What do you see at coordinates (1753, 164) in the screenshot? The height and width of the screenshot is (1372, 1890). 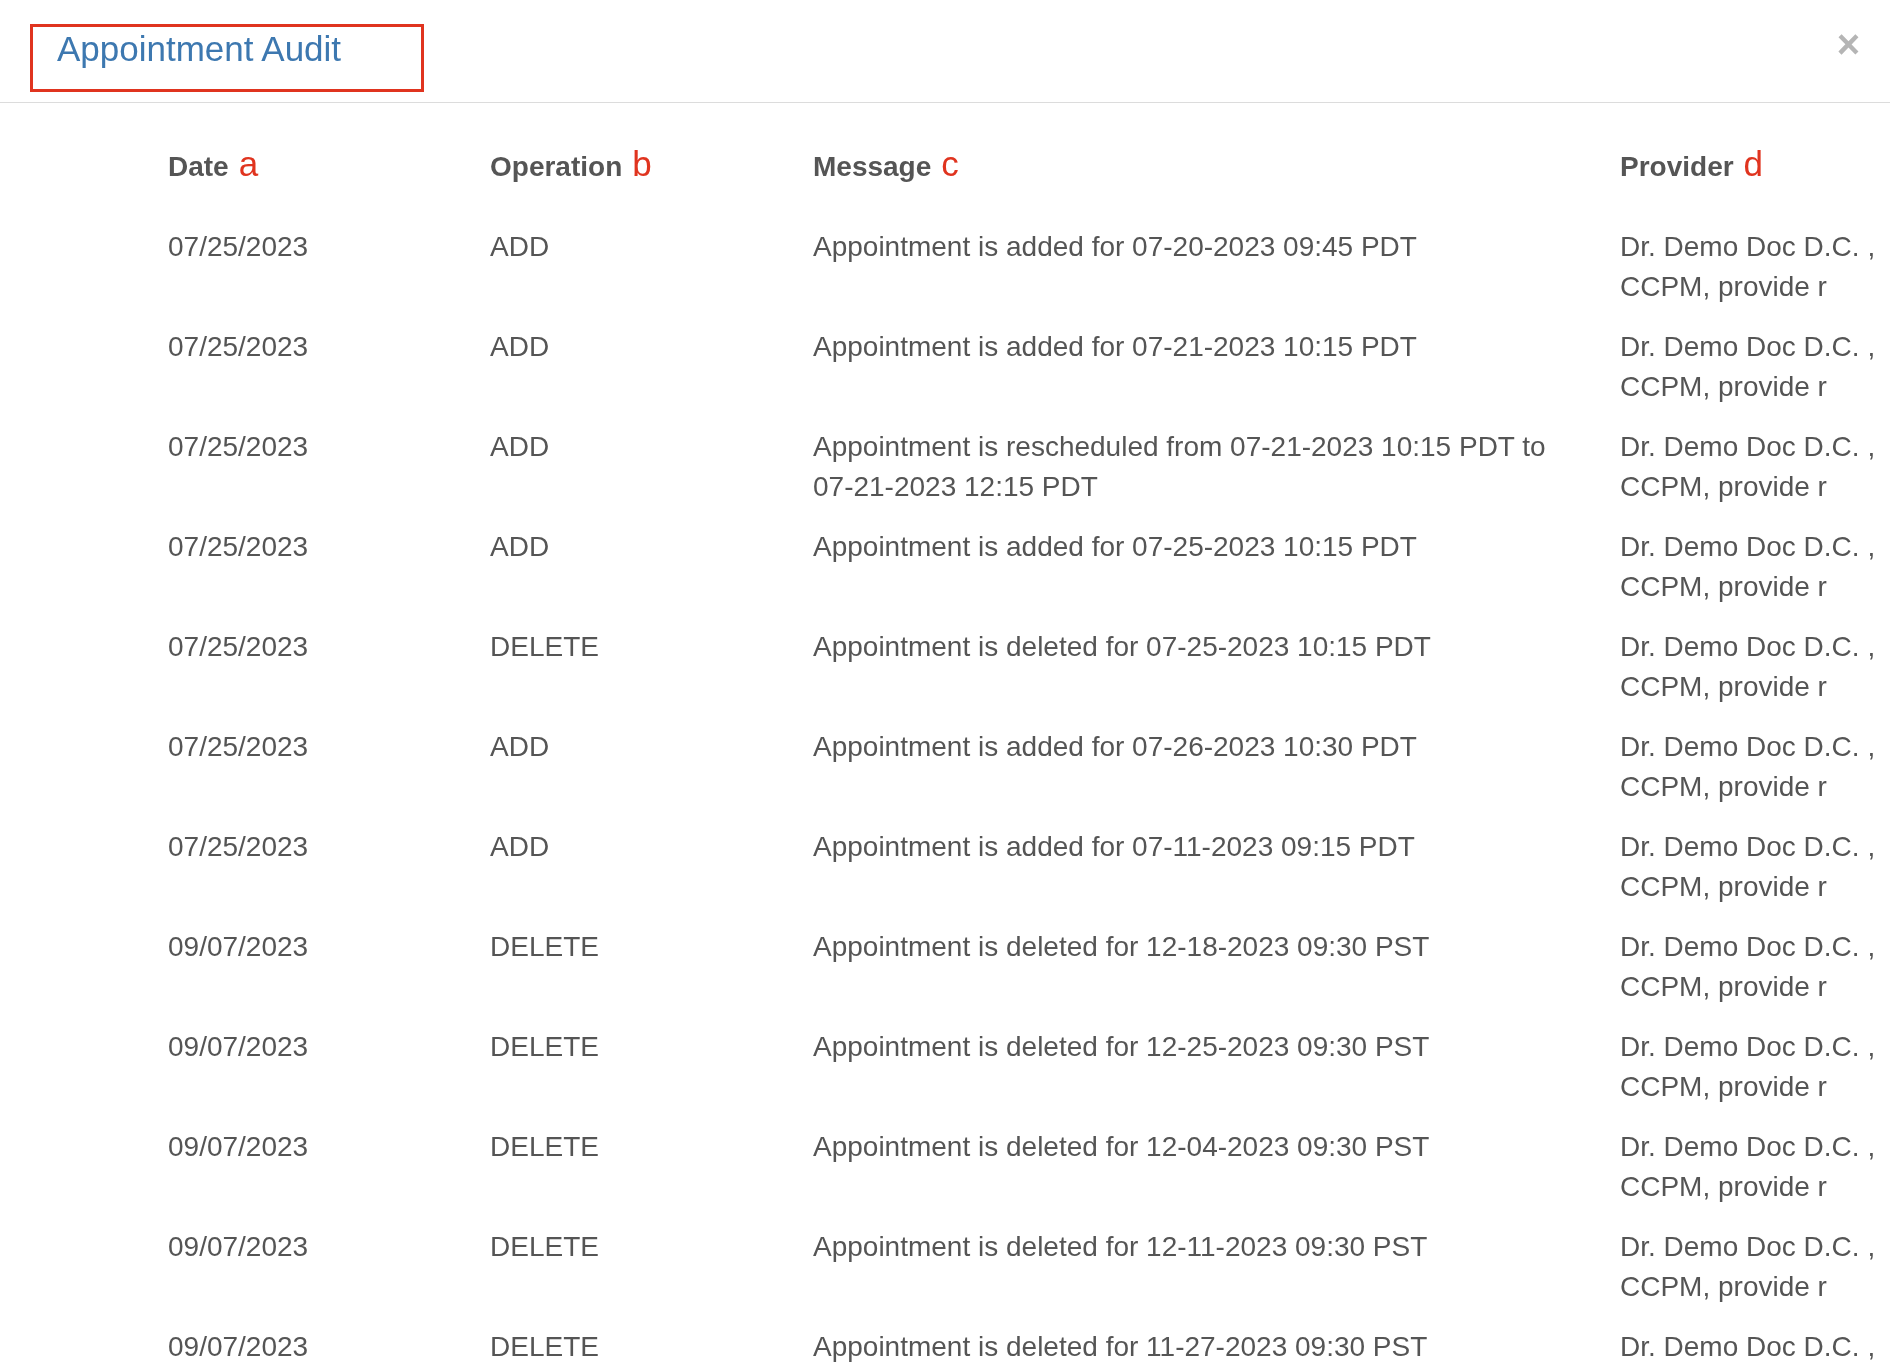 I see `annotation-letter: d` at bounding box center [1753, 164].